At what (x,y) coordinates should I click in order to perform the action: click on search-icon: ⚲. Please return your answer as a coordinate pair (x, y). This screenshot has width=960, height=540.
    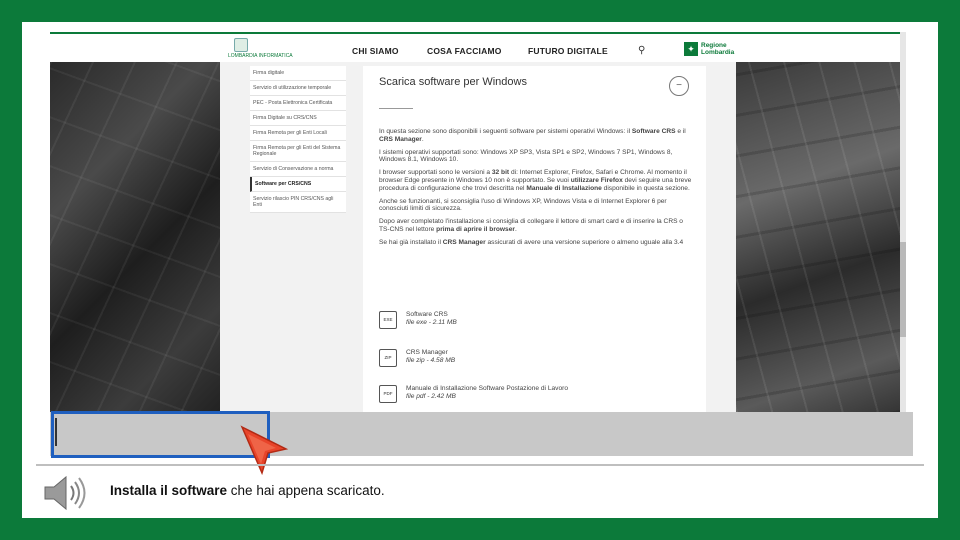
    Looking at the image, I should click on (641, 50).